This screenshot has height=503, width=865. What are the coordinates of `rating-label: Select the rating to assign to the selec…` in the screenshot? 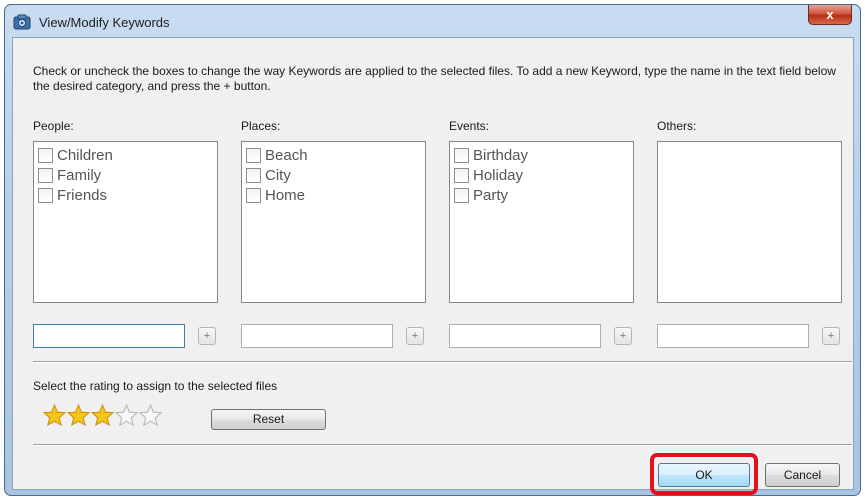 It's located at (155, 386).